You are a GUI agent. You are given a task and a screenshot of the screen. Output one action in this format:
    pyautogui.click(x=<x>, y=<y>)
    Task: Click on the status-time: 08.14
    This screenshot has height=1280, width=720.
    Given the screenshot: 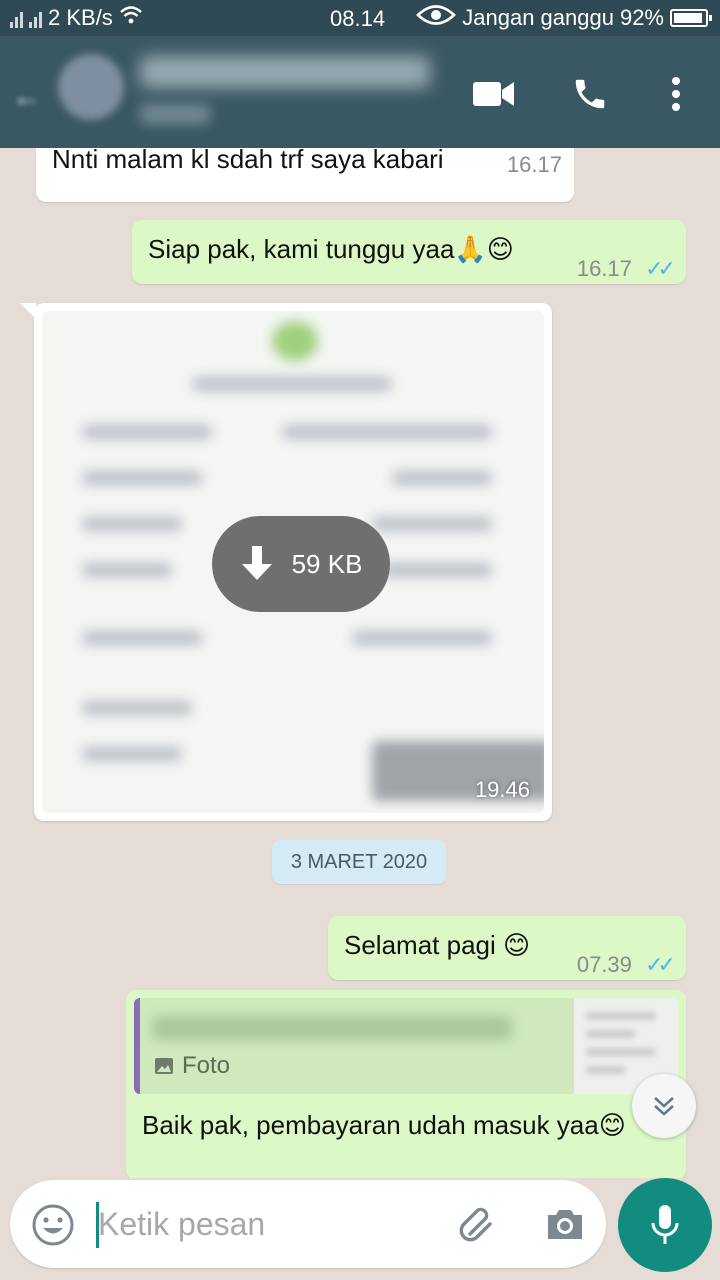 What is the action you would take?
    pyautogui.click(x=358, y=18)
    